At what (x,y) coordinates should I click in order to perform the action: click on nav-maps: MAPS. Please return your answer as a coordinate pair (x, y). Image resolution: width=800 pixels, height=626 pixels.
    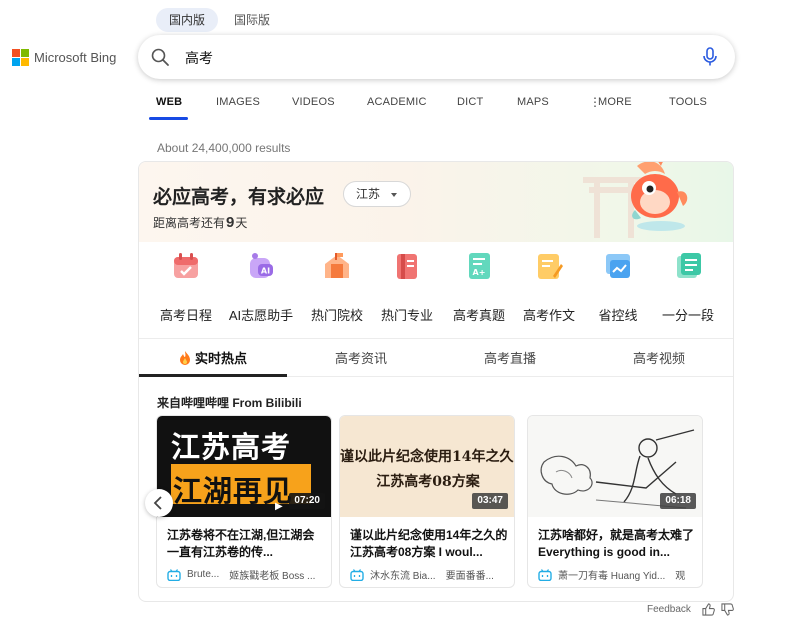
    Looking at the image, I should click on (533, 102).